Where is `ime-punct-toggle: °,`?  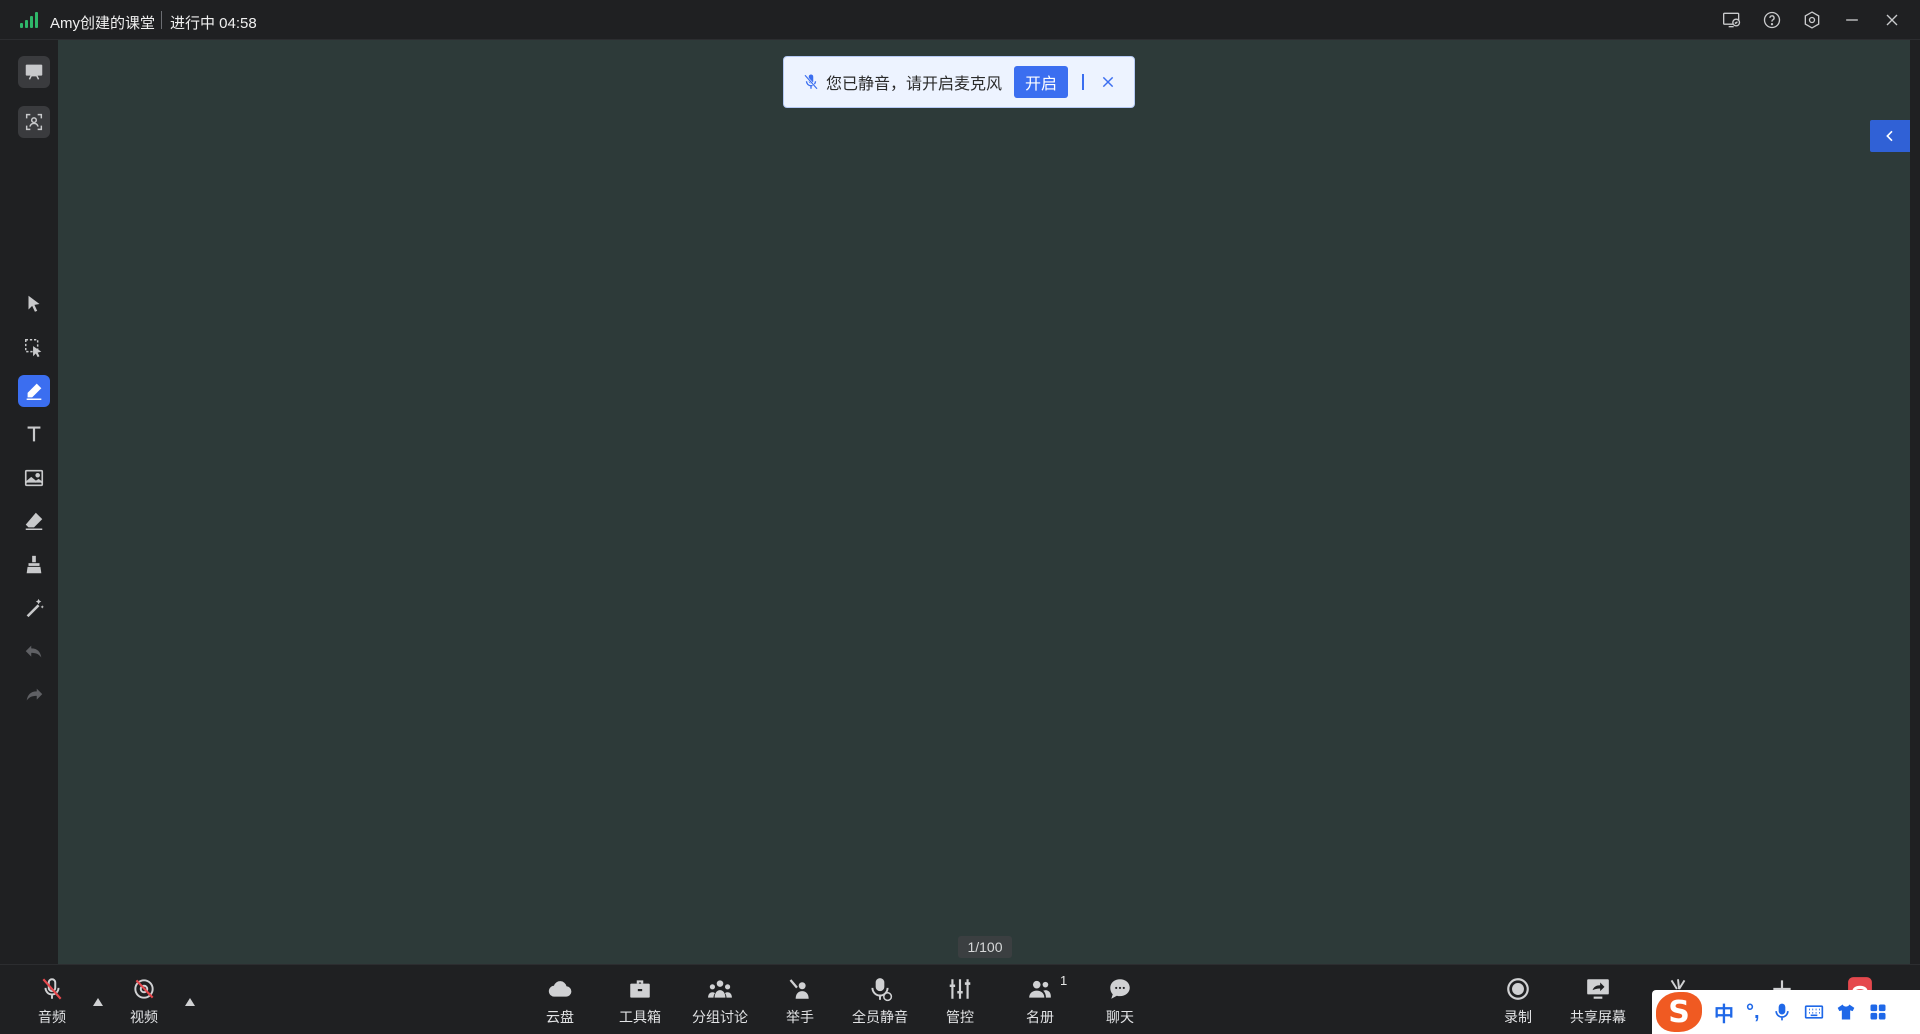
ime-punct-toggle: °, is located at coordinates (1753, 1012).